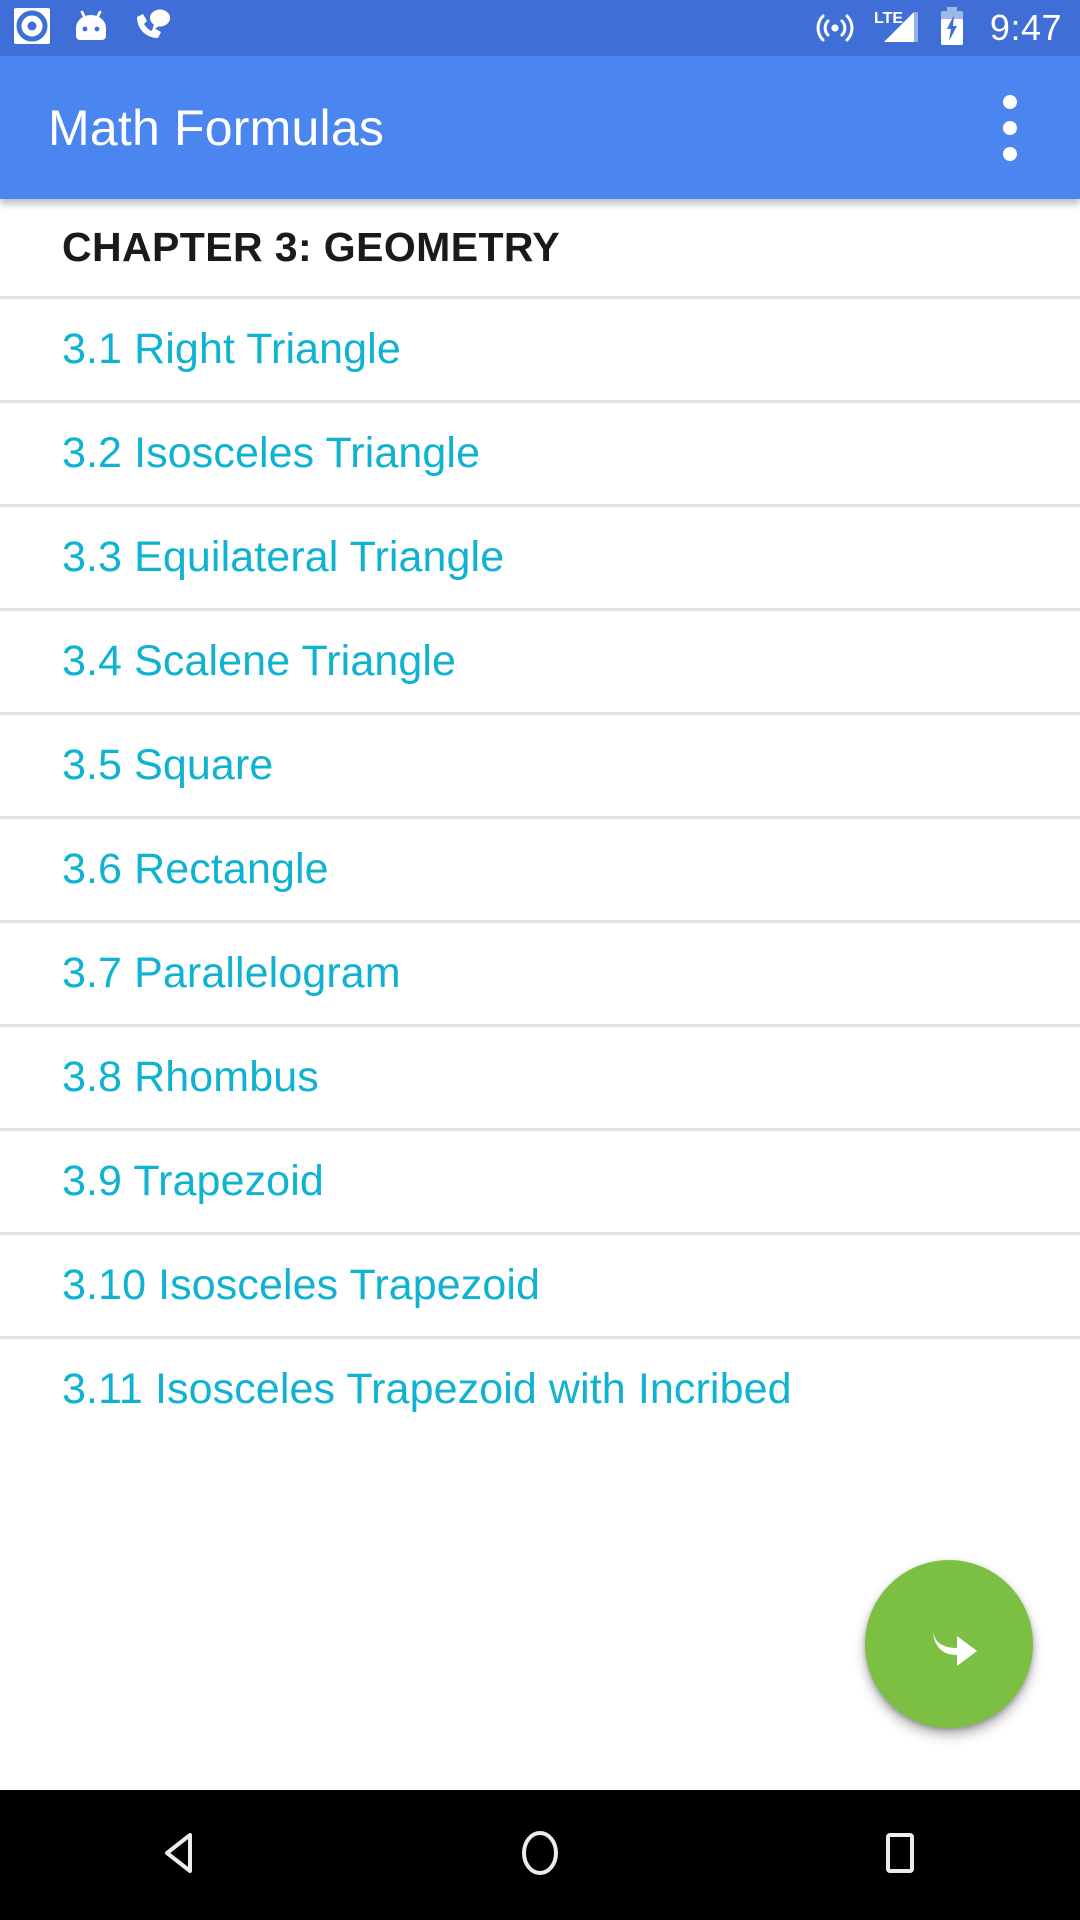 The width and height of the screenshot is (1080, 1920). What do you see at coordinates (540, 28) in the screenshot?
I see `status-bar: LTE 9:47` at bounding box center [540, 28].